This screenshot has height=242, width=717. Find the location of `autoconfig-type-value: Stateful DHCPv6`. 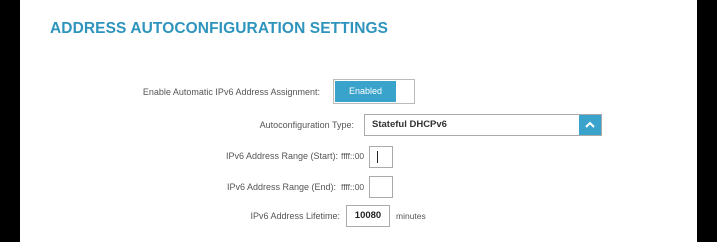

autoconfig-type-value: Stateful DHCPv6 is located at coordinates (409, 124).